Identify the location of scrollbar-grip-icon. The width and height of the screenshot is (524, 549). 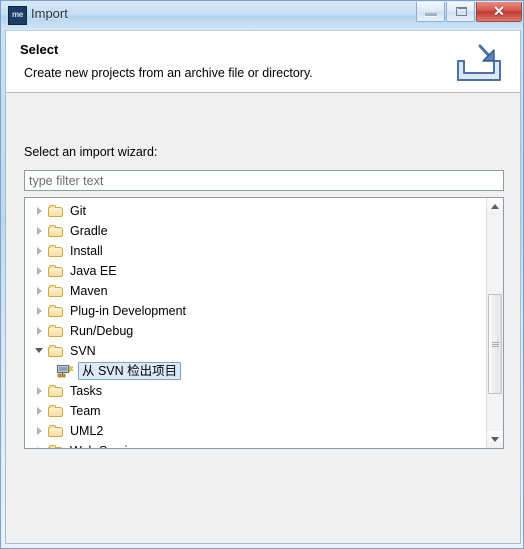
(495, 345).